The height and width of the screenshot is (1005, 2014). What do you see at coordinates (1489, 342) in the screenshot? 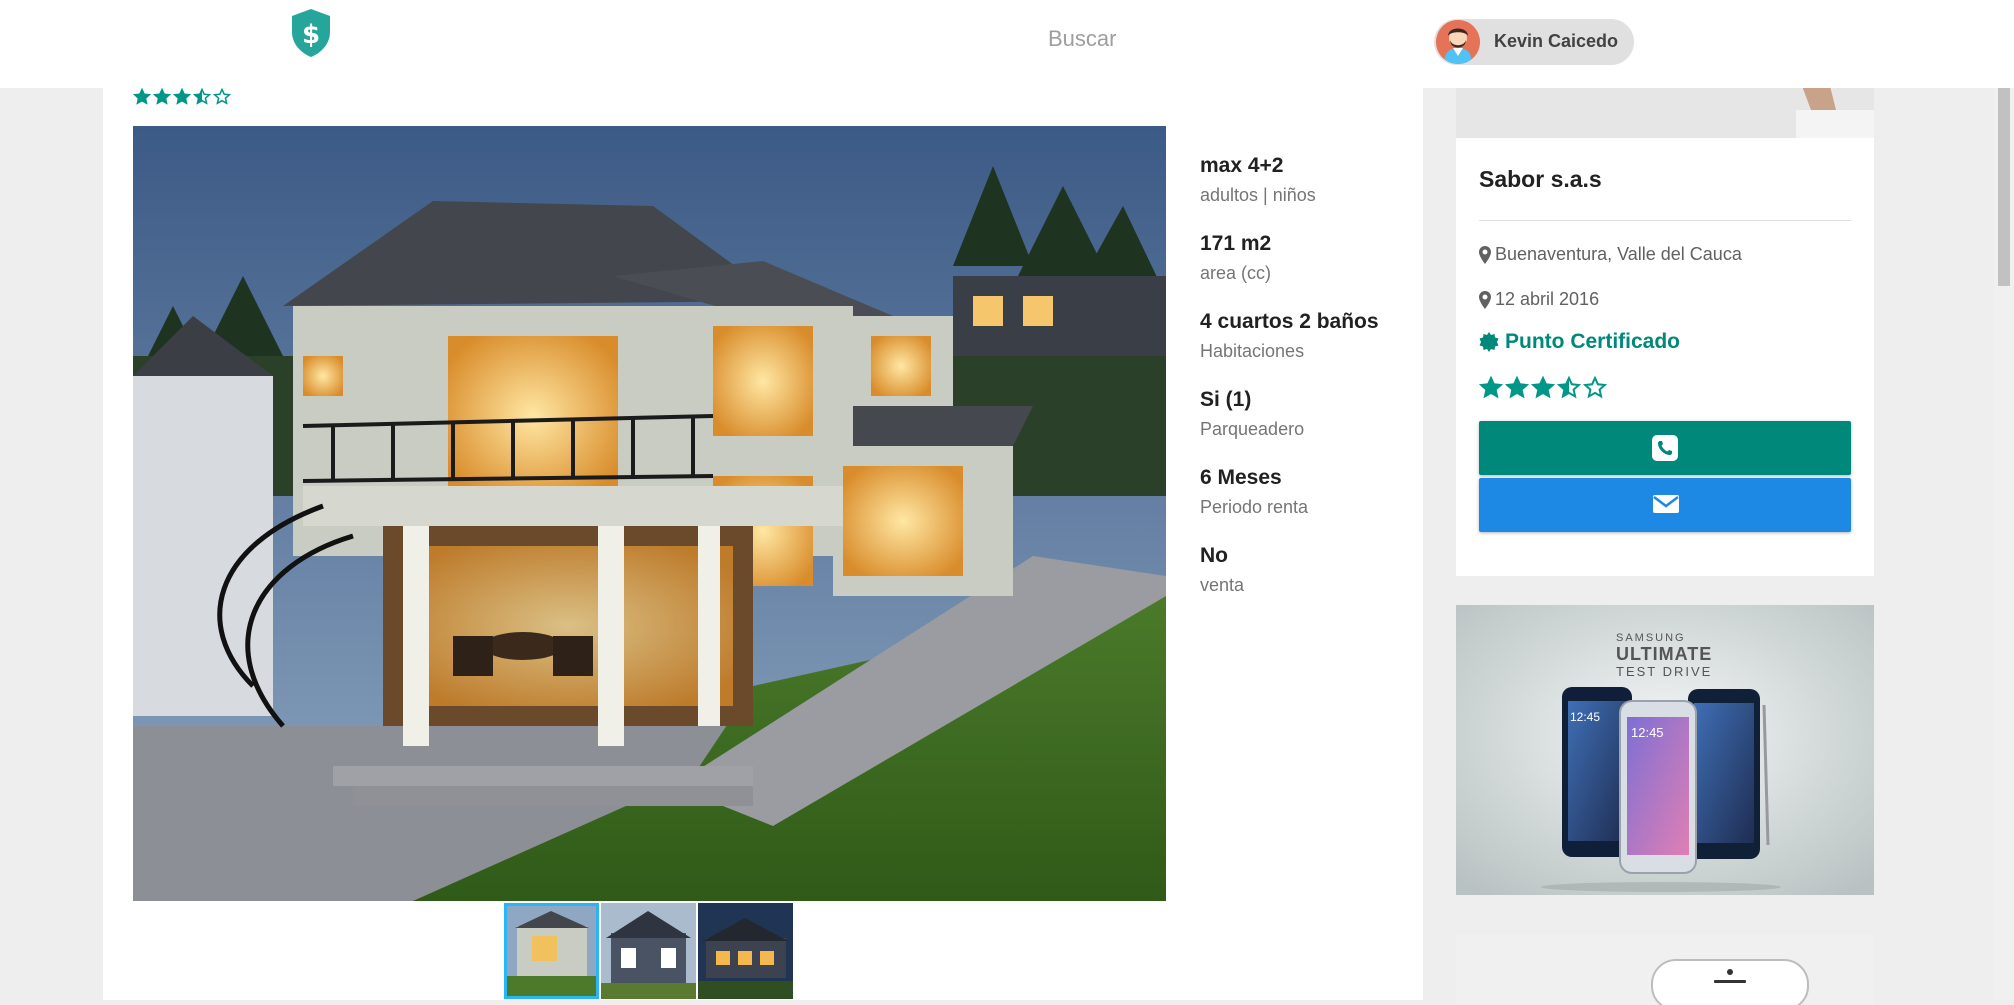
I see `certificate-icon` at bounding box center [1489, 342].